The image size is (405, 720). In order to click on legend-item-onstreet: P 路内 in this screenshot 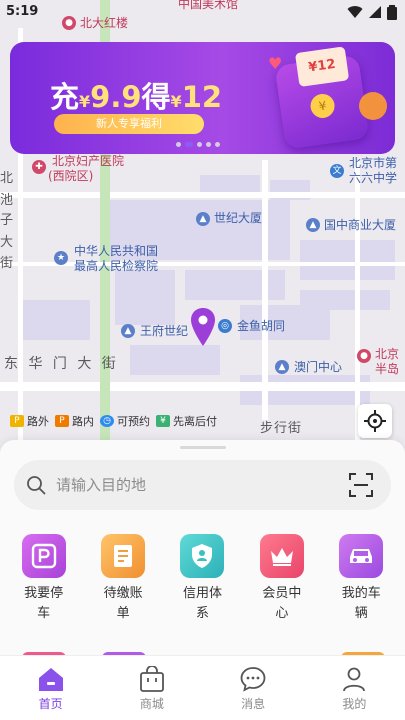, I will do `click(74, 421)`.